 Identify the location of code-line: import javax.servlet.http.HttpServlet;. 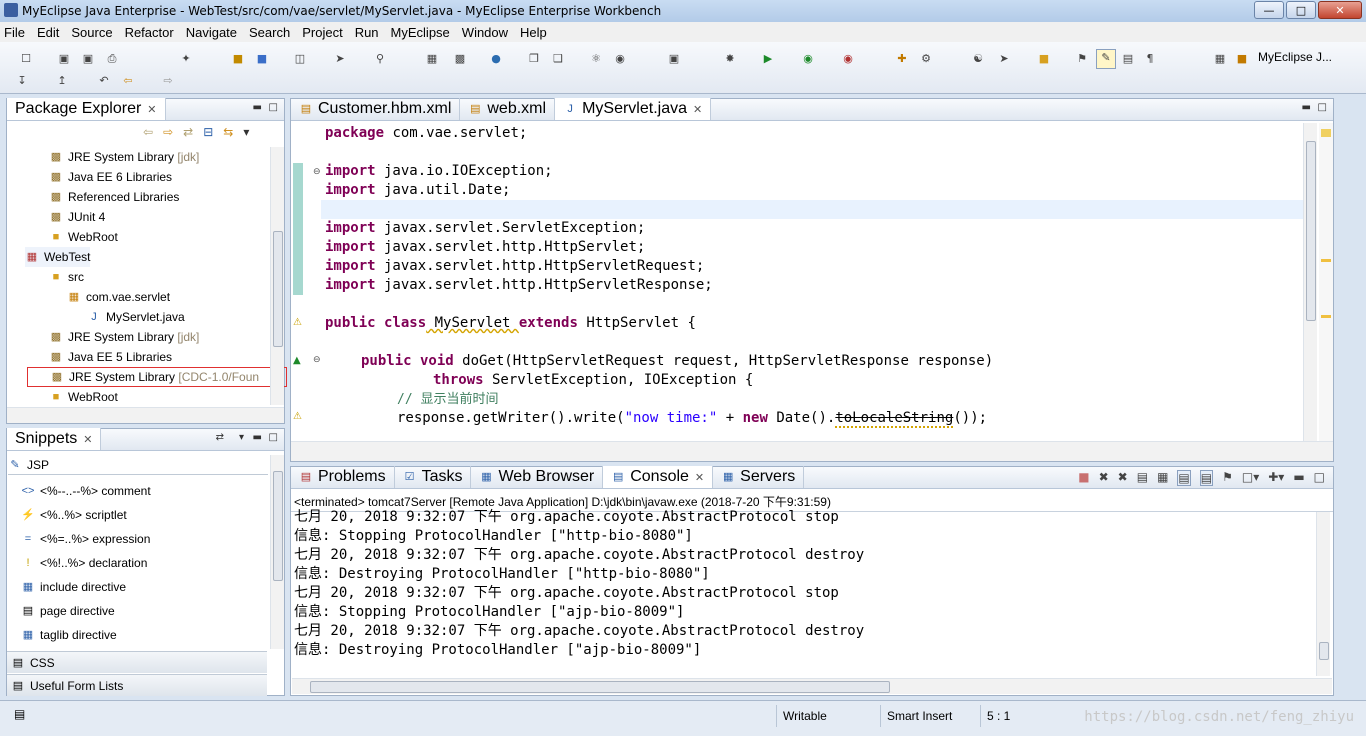
(485, 247).